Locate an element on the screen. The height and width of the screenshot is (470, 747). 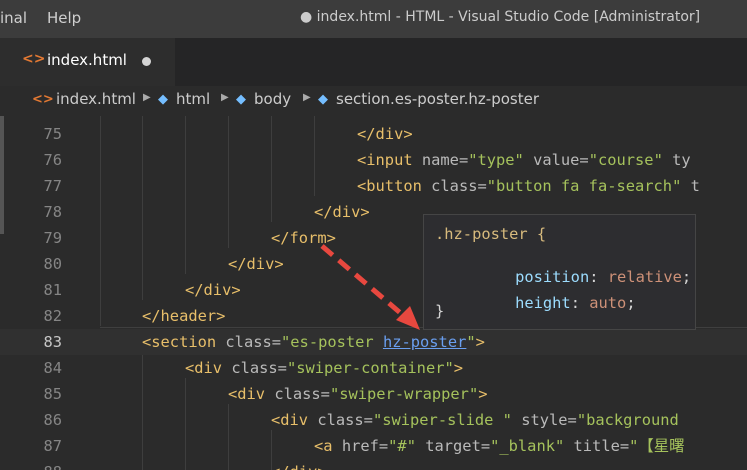
annotation-arrow-line is located at coordinates (363, 281).